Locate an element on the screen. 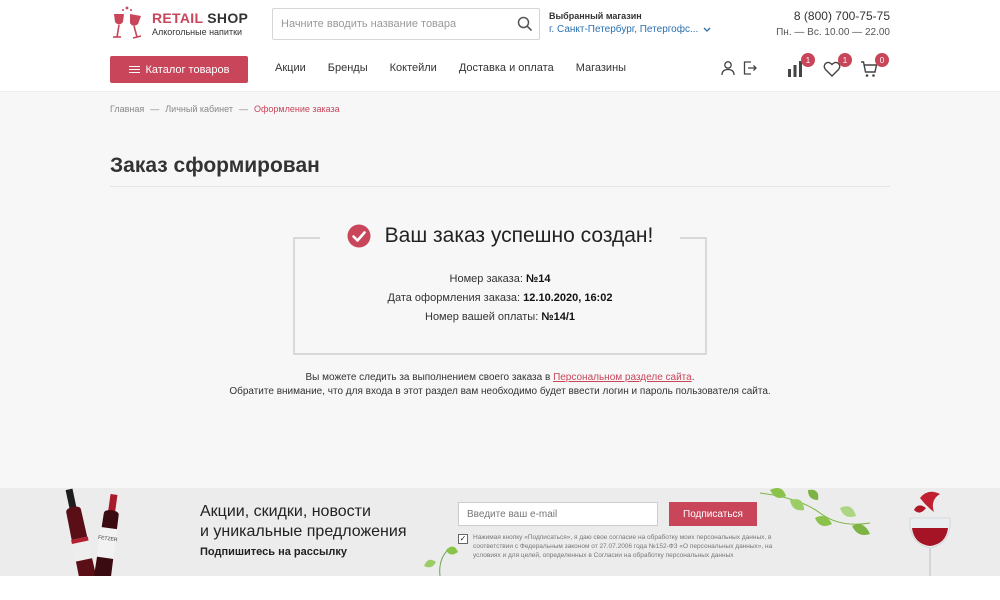  order-number-row: Номер заказа: №14 is located at coordinates (500, 279).